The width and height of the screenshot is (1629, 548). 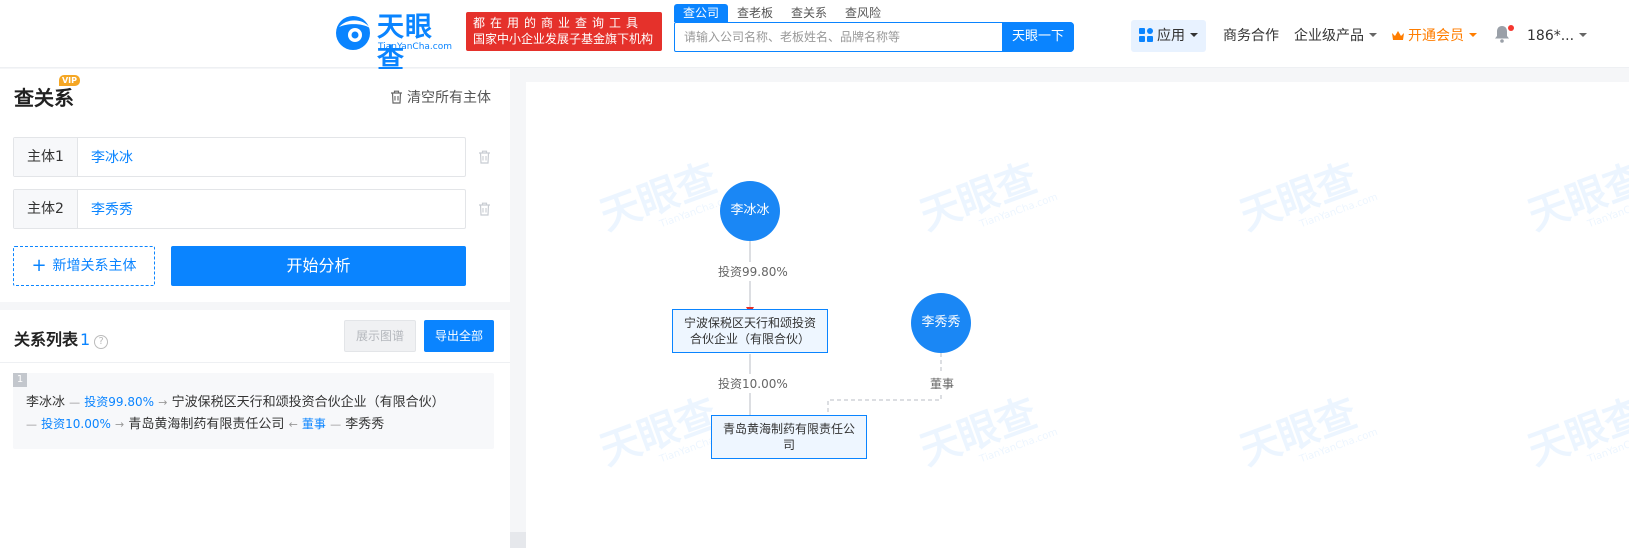 I want to click on path-arrow: ←, so click(x=293, y=424).